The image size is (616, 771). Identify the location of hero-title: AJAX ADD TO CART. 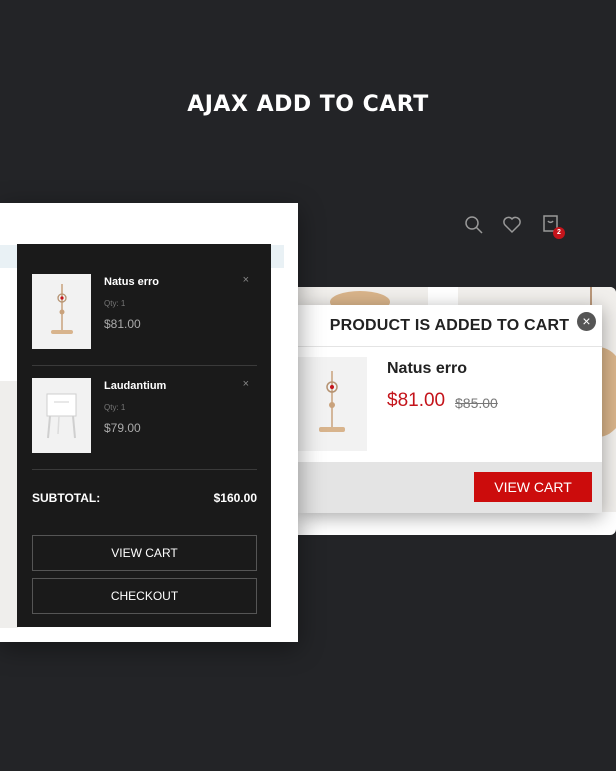
(308, 104).